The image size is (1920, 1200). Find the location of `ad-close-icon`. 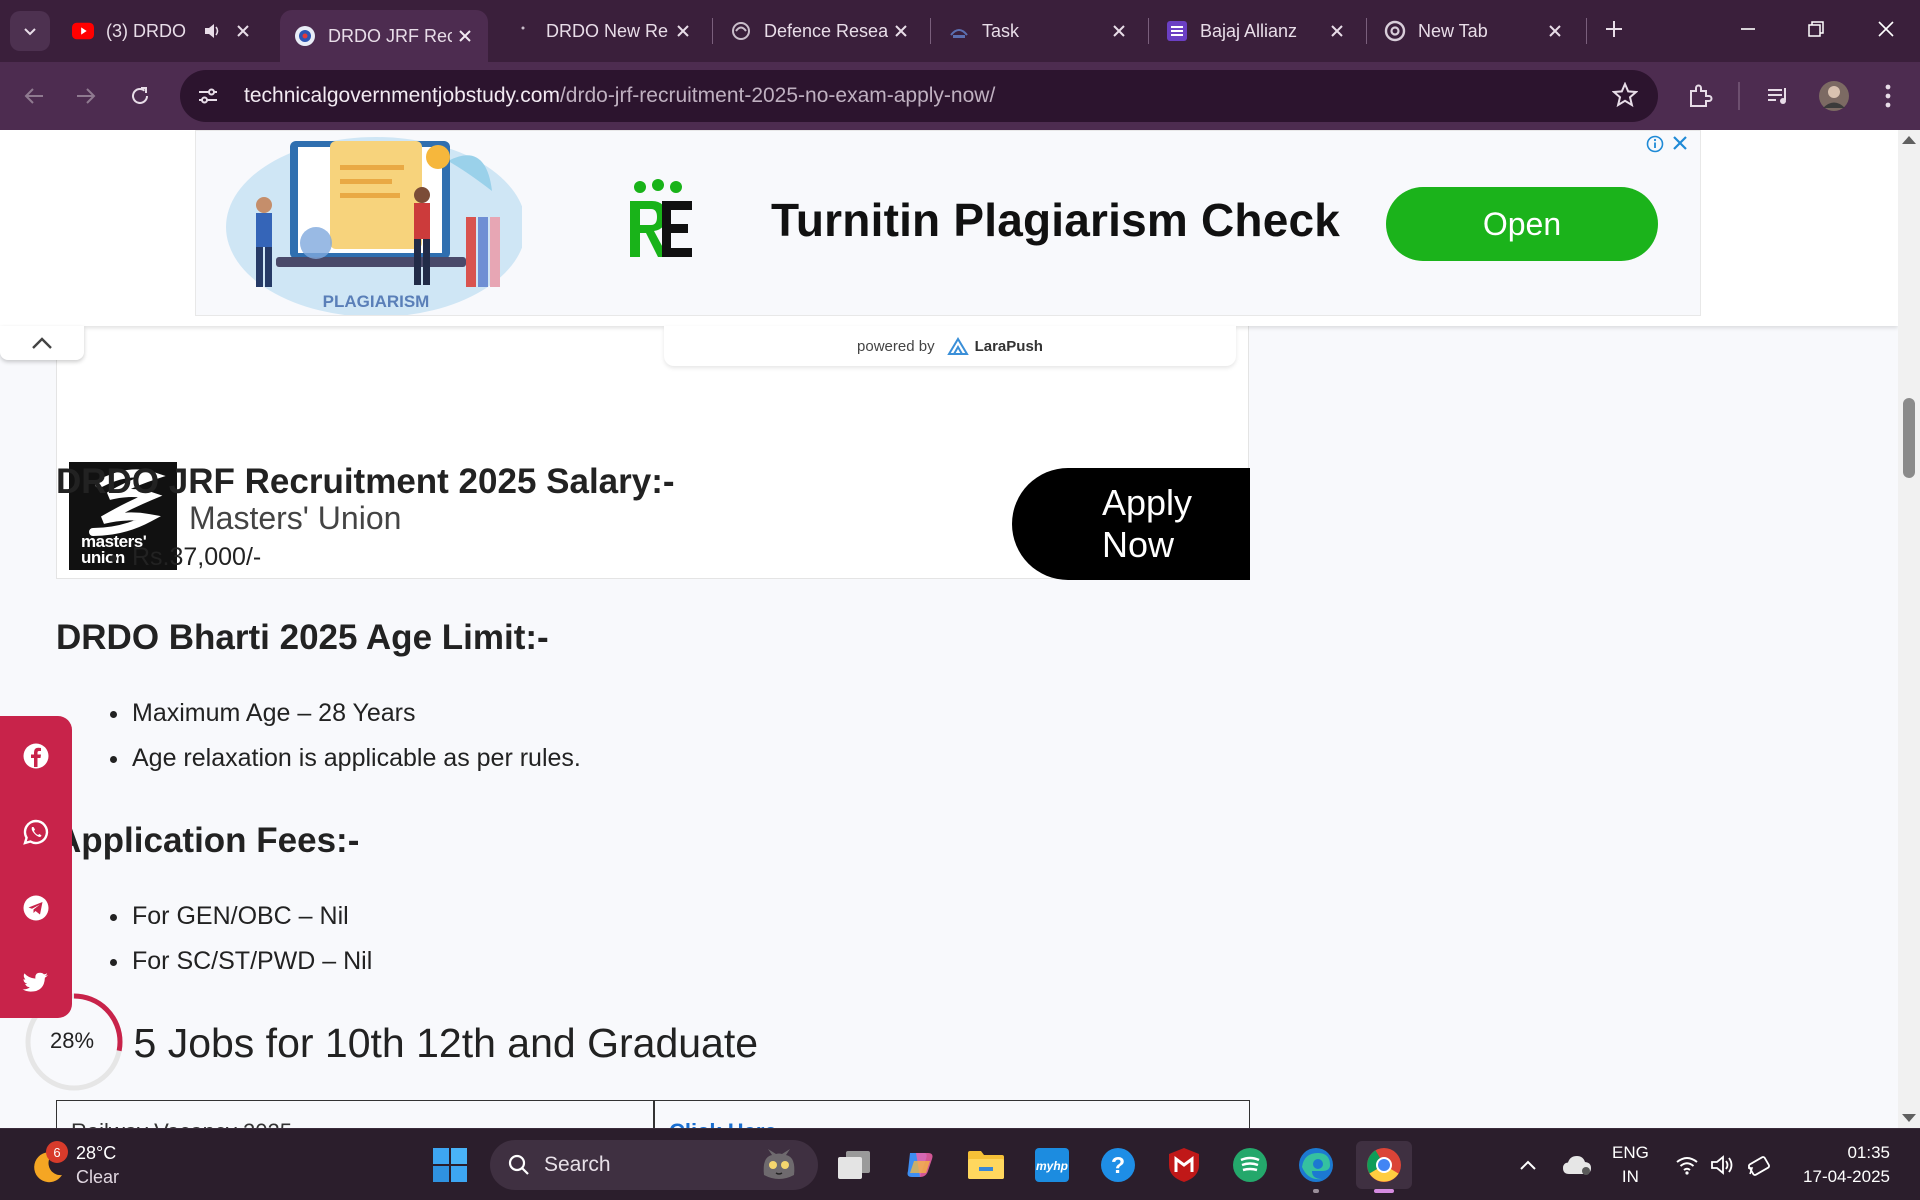

ad-close-icon is located at coordinates (1680, 145).